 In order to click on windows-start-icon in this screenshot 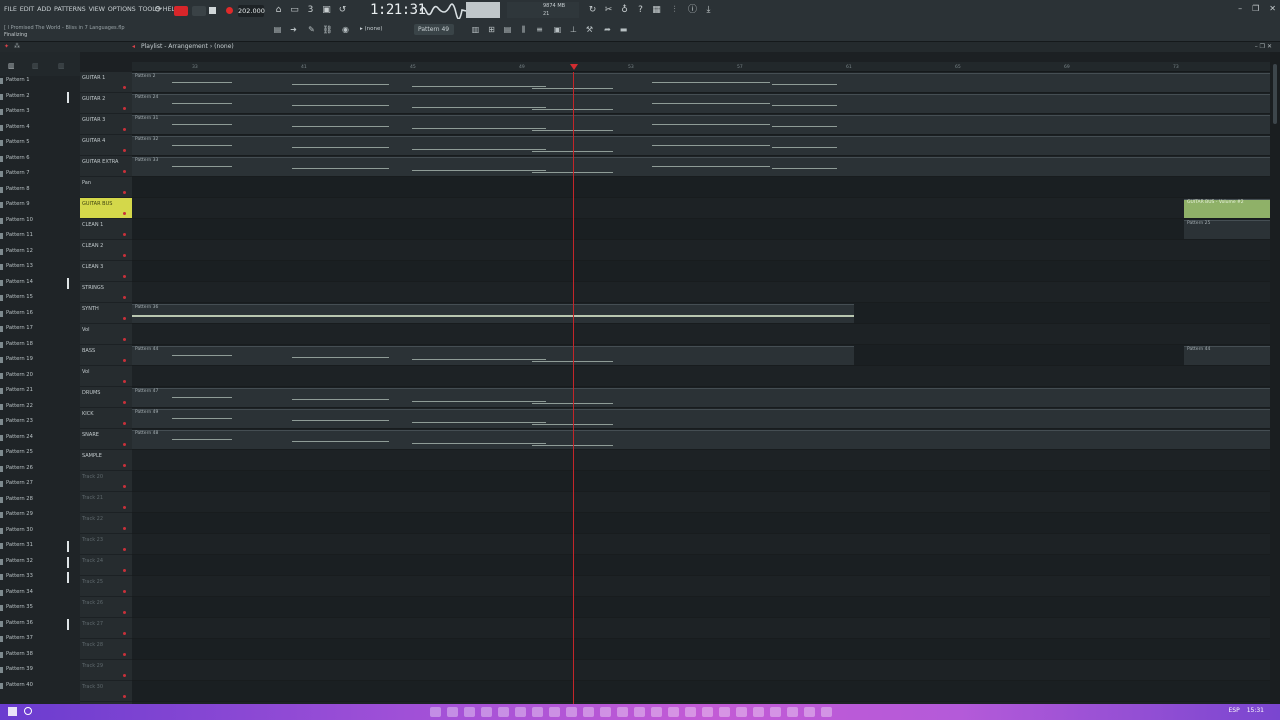, I will do `click(12, 711)`.